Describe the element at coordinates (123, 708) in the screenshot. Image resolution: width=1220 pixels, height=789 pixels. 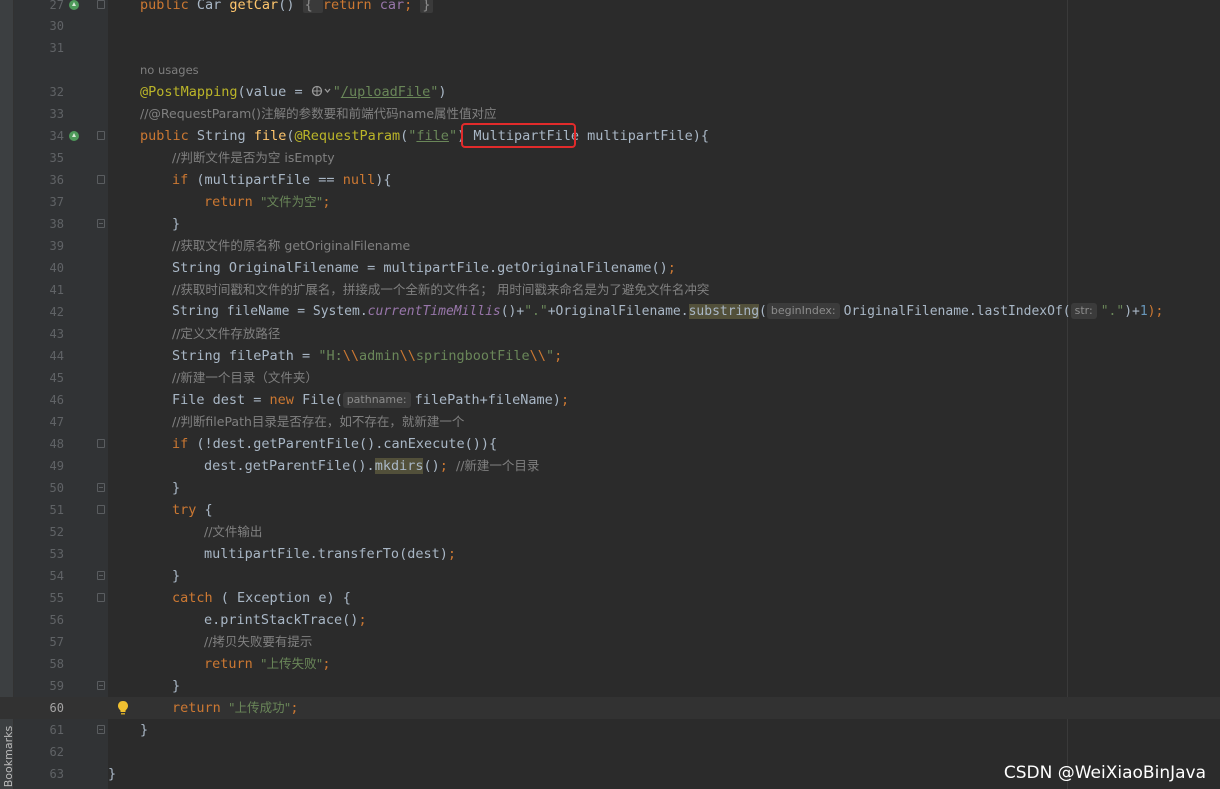
I see `intention-bulb-icon` at that location.